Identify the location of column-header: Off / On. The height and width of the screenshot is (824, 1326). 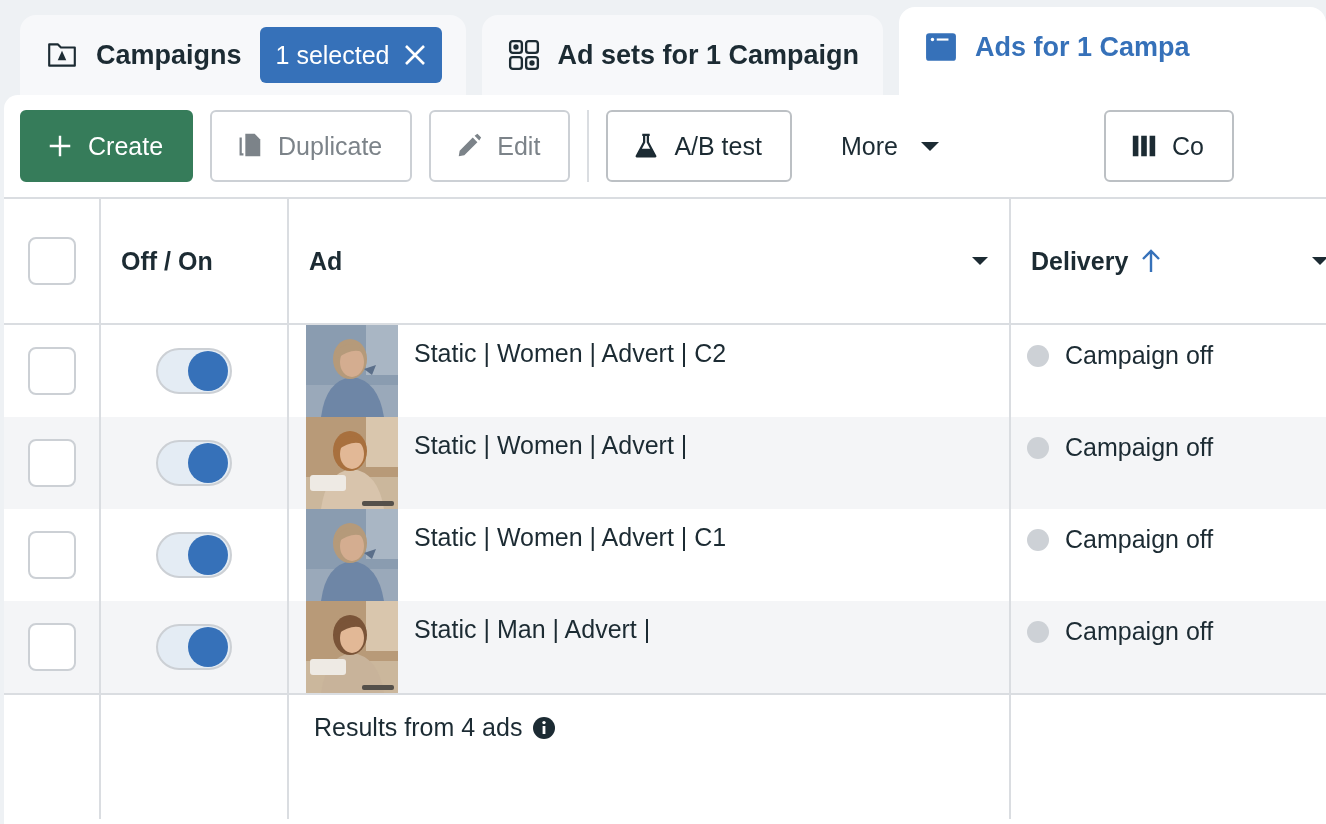
(195, 262).